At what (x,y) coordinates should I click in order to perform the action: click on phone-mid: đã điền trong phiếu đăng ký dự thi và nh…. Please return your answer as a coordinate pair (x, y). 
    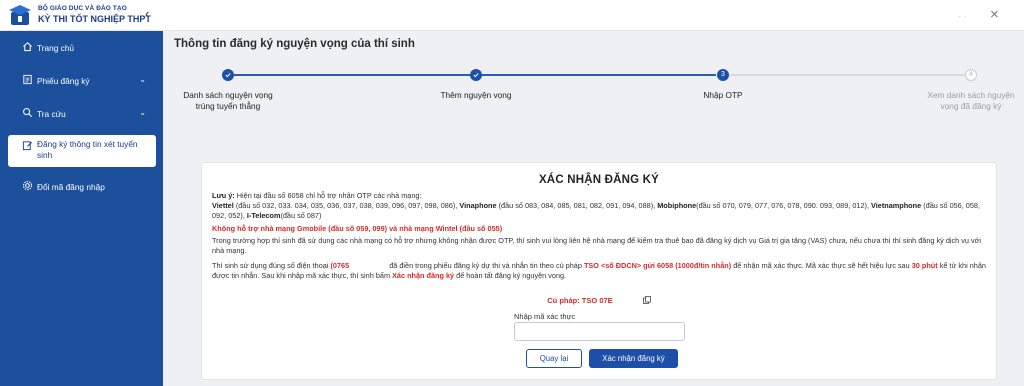
    Looking at the image, I should click on (485, 265).